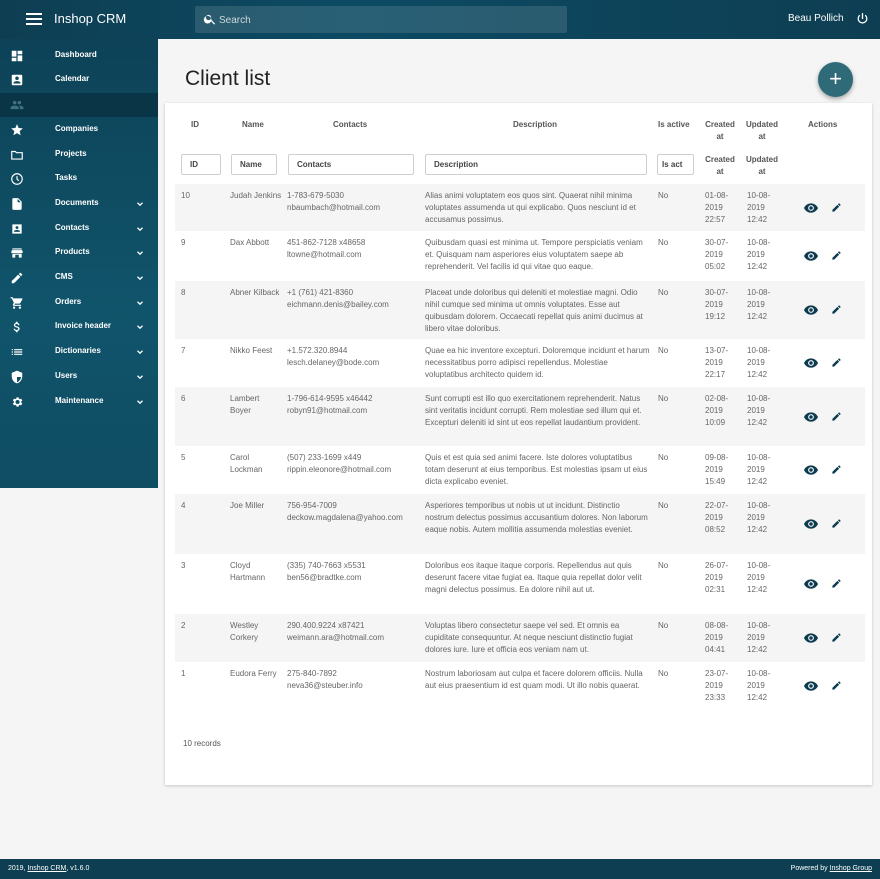 Image resolution: width=880 pixels, height=879 pixels. What do you see at coordinates (79, 377) in the screenshot?
I see `sidebar-item-users: Users` at bounding box center [79, 377].